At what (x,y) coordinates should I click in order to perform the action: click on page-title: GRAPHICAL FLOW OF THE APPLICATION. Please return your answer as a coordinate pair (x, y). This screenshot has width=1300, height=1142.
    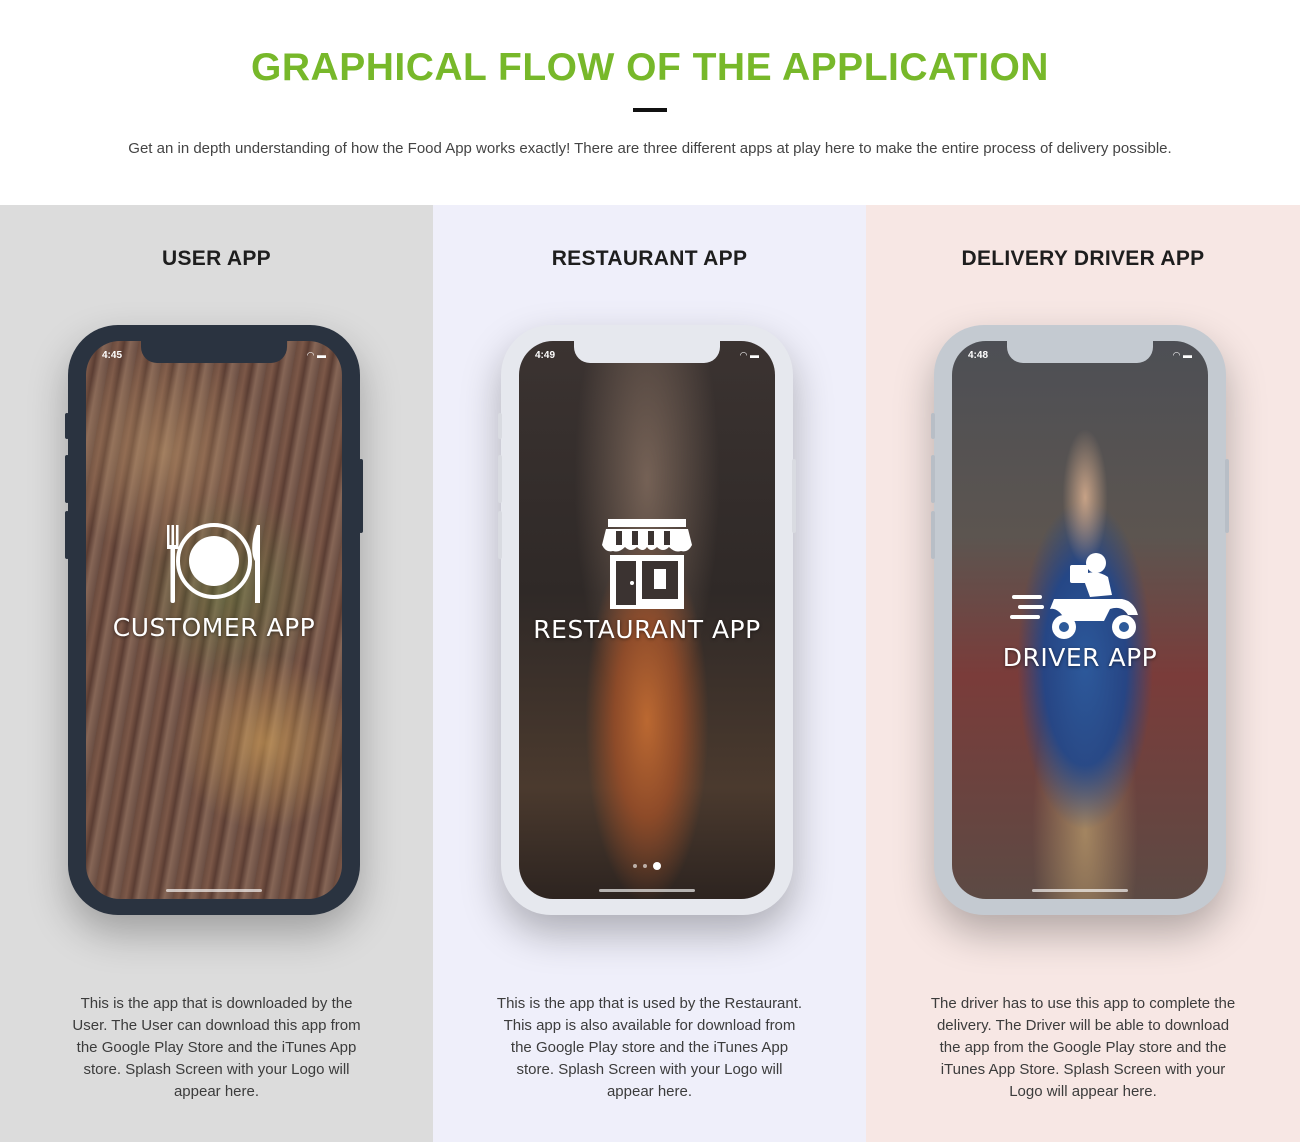
    Looking at the image, I should click on (650, 67).